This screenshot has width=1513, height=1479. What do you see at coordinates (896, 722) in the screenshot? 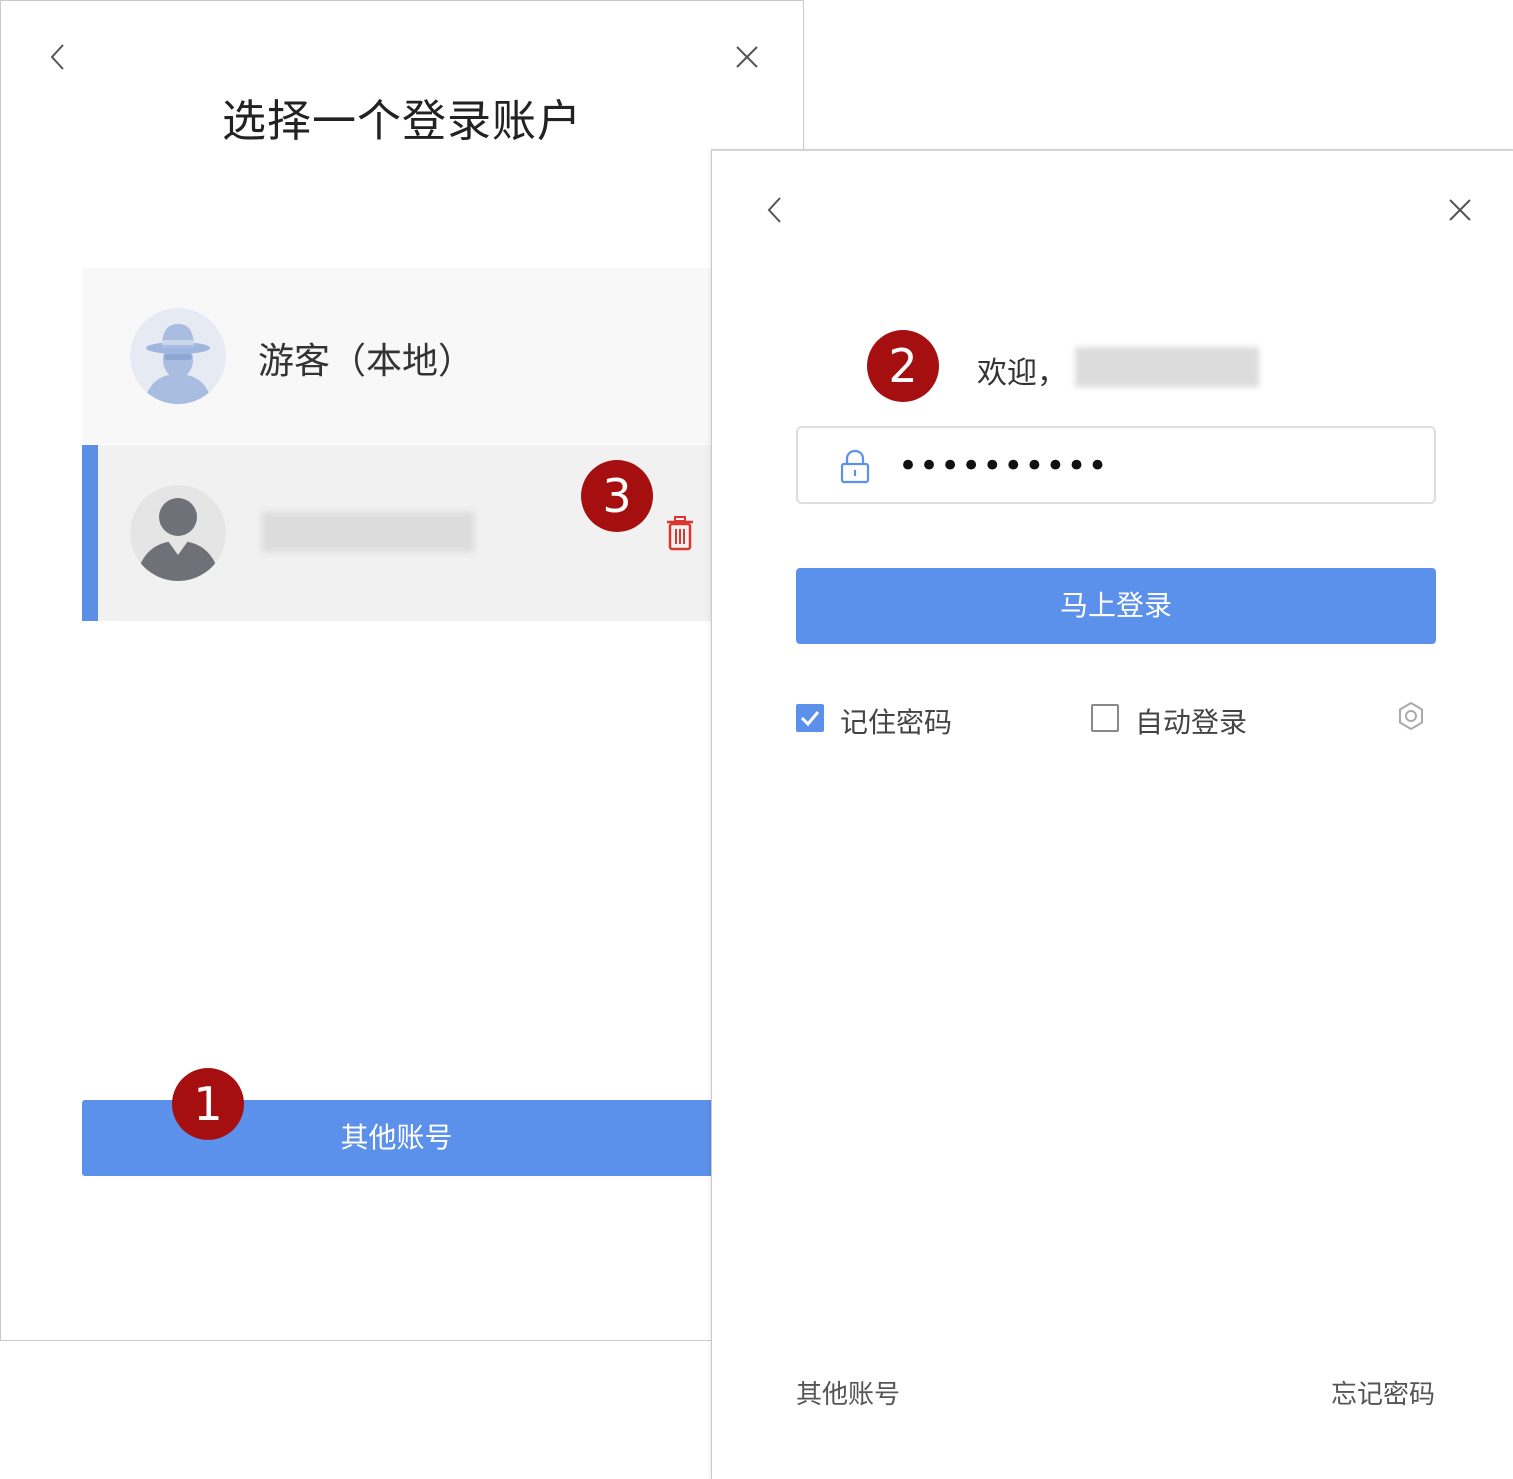
I see `remember-password-label: 记住密码` at bounding box center [896, 722].